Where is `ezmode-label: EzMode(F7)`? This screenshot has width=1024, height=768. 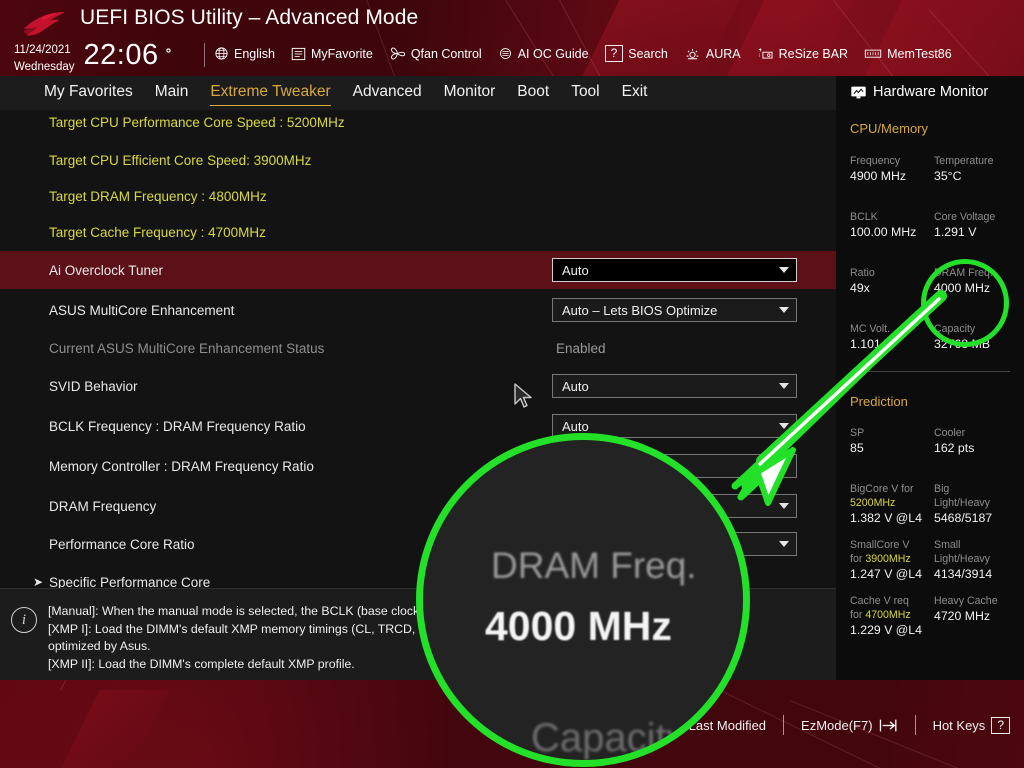
ezmode-label: EzMode(F7) is located at coordinates (837, 725).